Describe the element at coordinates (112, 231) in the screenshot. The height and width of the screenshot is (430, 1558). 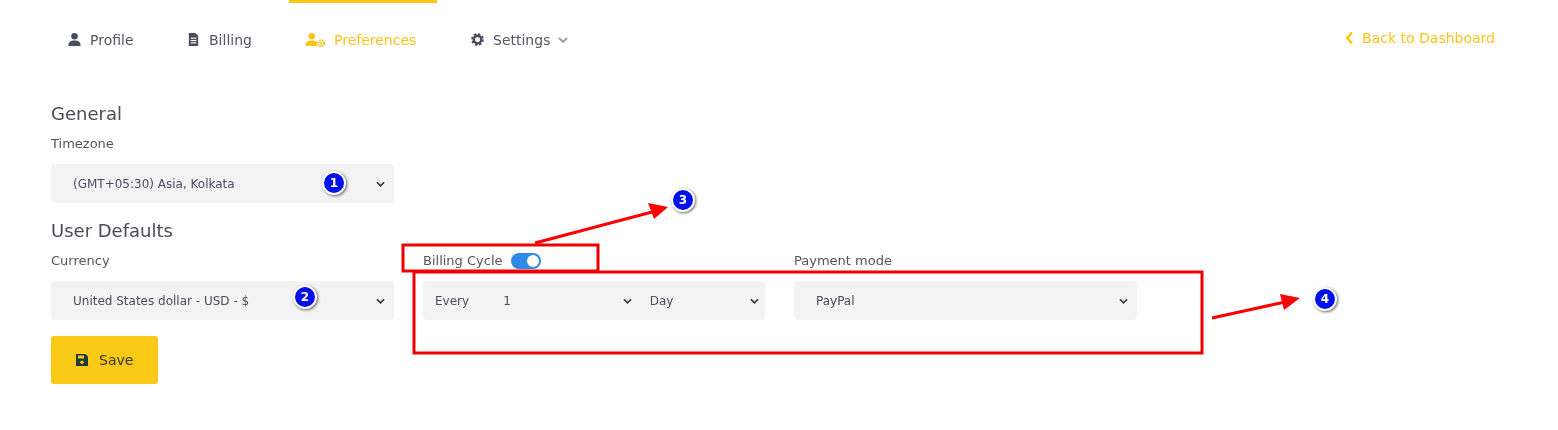
I see `section-heading: User Defaults` at that location.